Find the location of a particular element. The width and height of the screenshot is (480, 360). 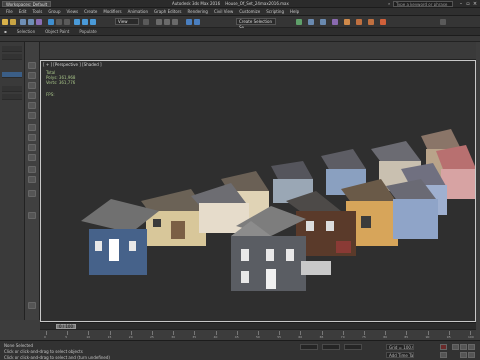

menu-scripting: Scripting is located at coordinates (275, 12).